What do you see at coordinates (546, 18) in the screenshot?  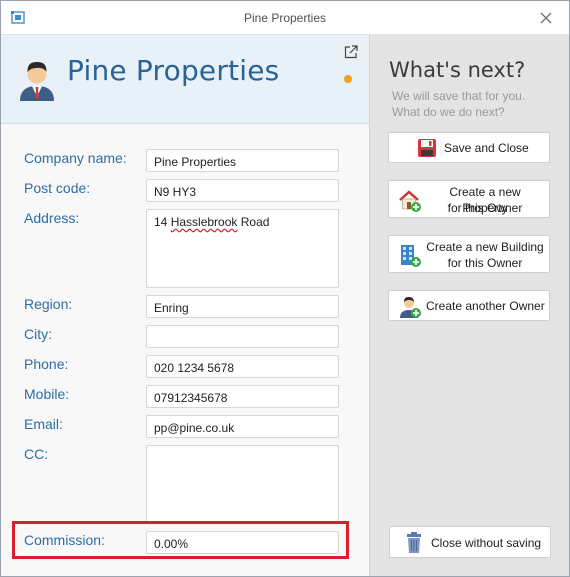 I see `close-icon` at bounding box center [546, 18].